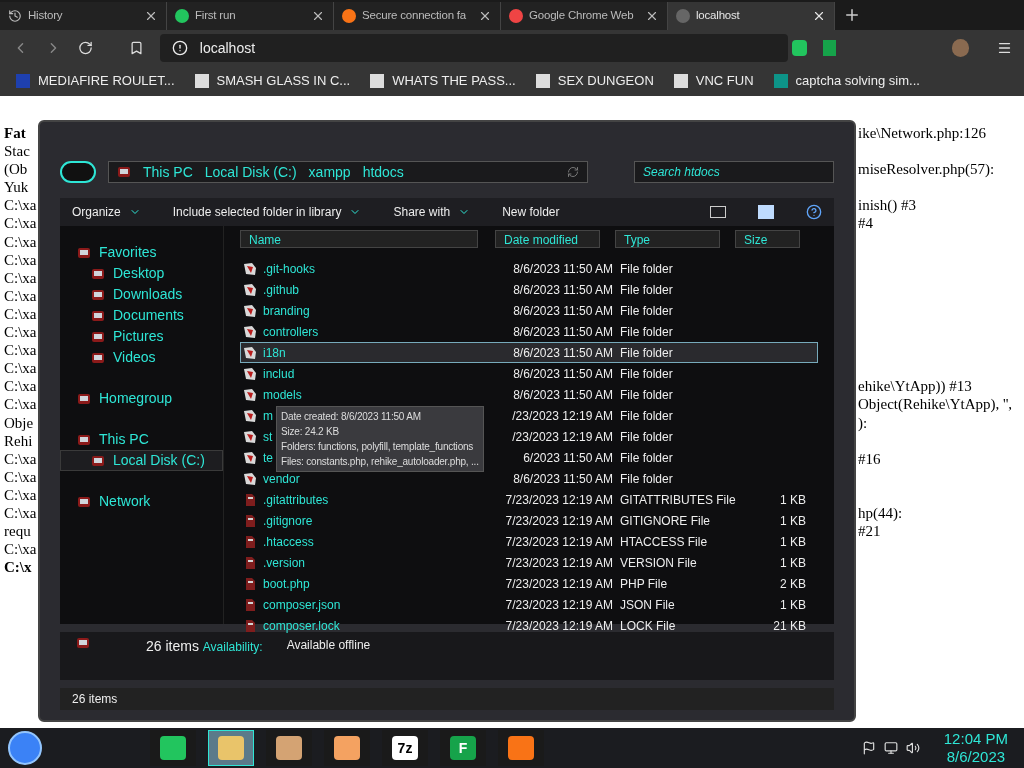  I want to click on file-name: .gitattributes, so click(296, 499).